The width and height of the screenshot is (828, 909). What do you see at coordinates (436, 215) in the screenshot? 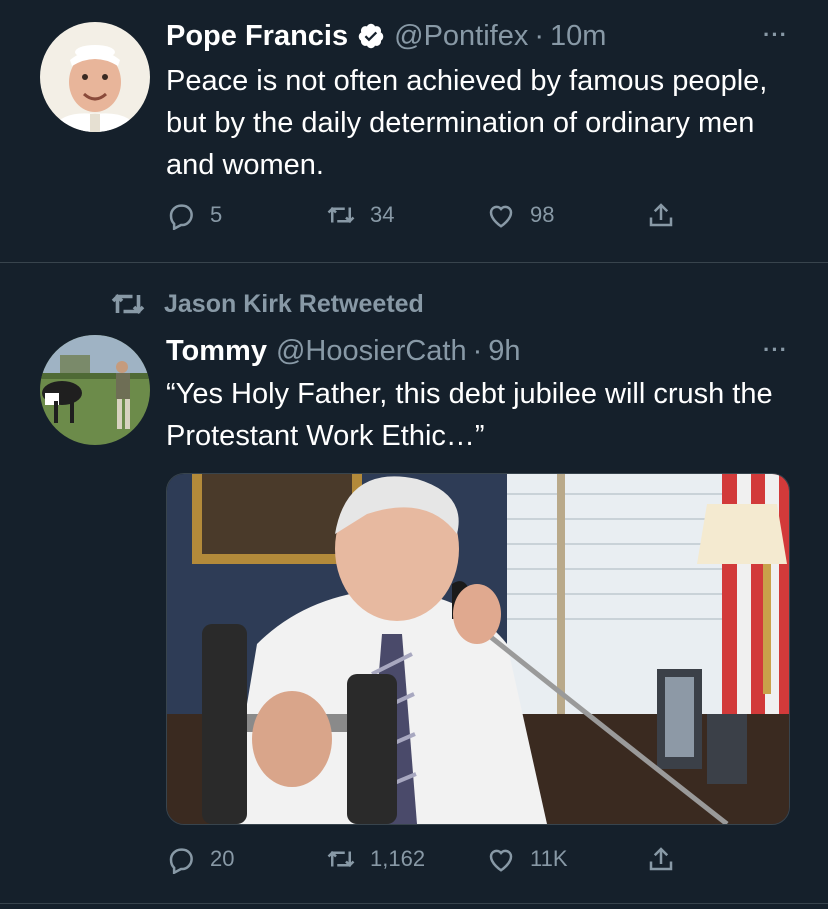
I see `tweet-actions: 5 34 98` at bounding box center [436, 215].